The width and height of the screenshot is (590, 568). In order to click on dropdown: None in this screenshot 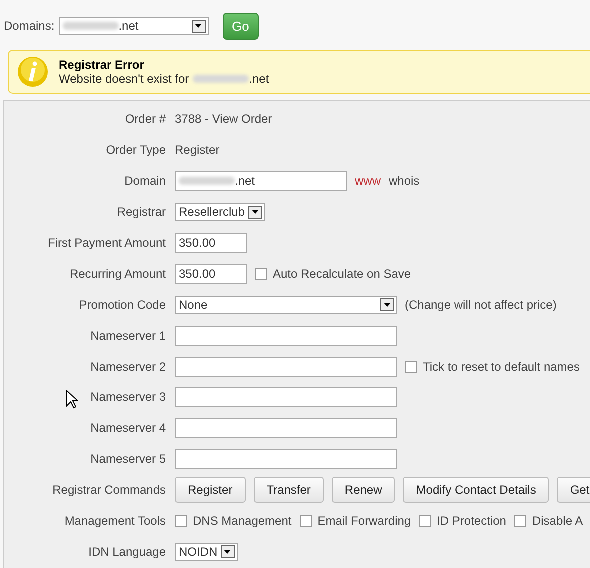, I will do `click(286, 305)`.